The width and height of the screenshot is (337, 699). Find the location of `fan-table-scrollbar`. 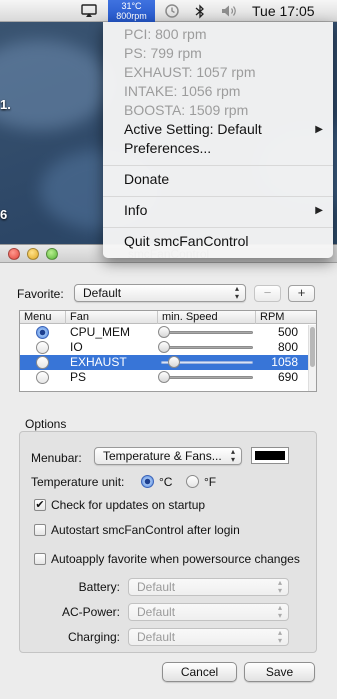

fan-table-scrollbar is located at coordinates (312, 358).